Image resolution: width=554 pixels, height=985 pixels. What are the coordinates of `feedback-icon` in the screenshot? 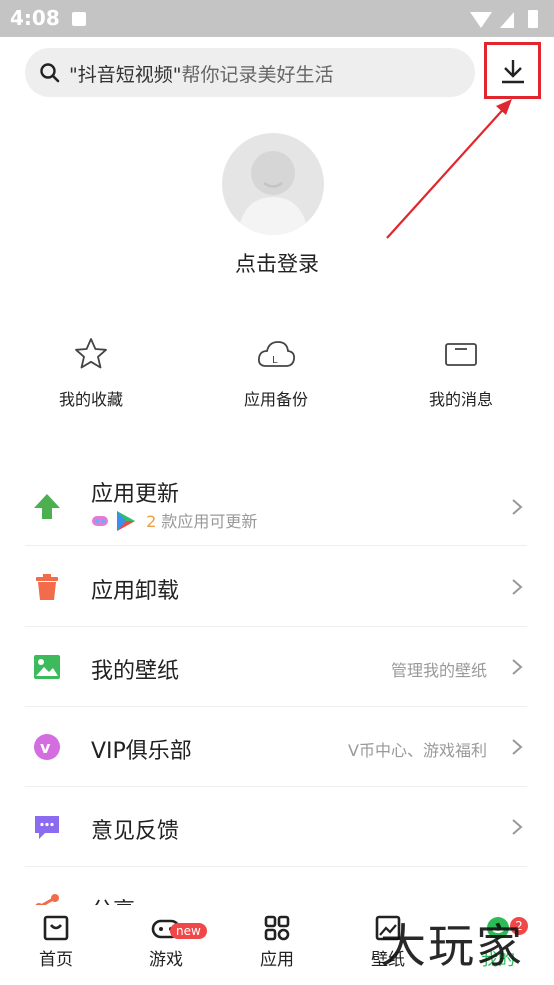 It's located at (47, 827).